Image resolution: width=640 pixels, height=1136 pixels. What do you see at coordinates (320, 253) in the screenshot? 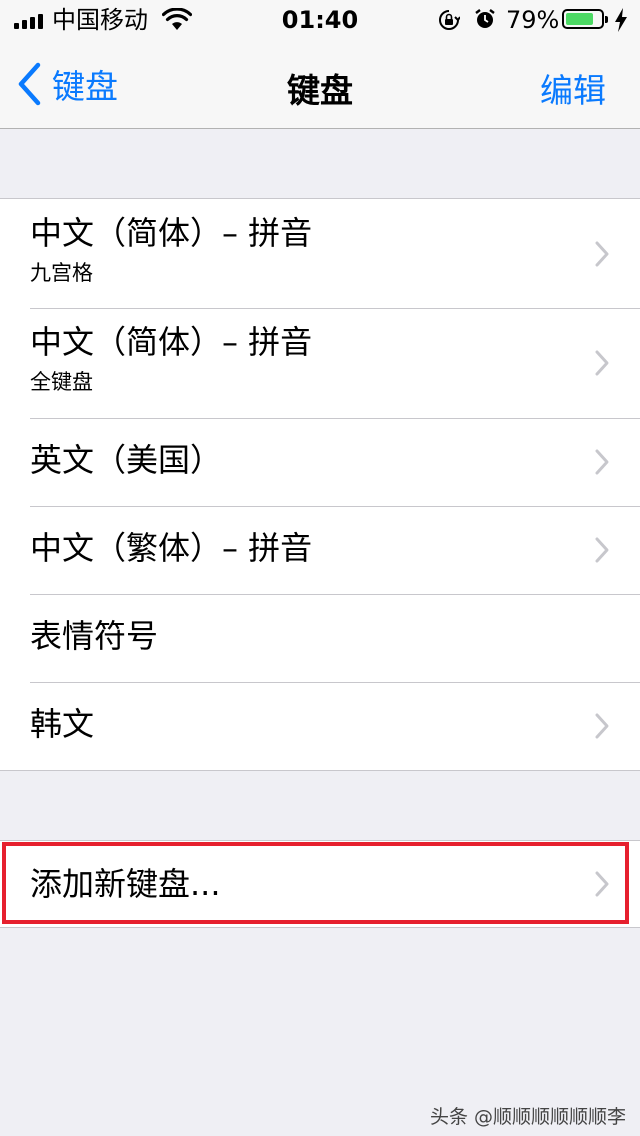
I see `list-item-keyboard: 中文（简体）– 拼音 九宫格` at bounding box center [320, 253].